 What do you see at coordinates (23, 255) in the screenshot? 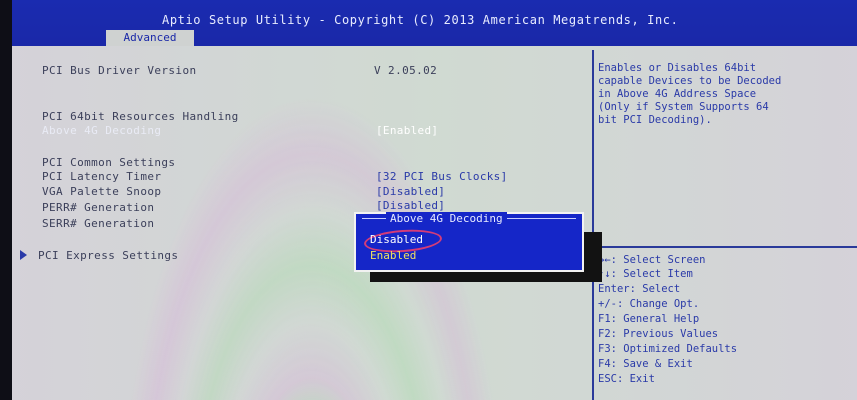
I see `submenu-arrow-icon` at bounding box center [23, 255].